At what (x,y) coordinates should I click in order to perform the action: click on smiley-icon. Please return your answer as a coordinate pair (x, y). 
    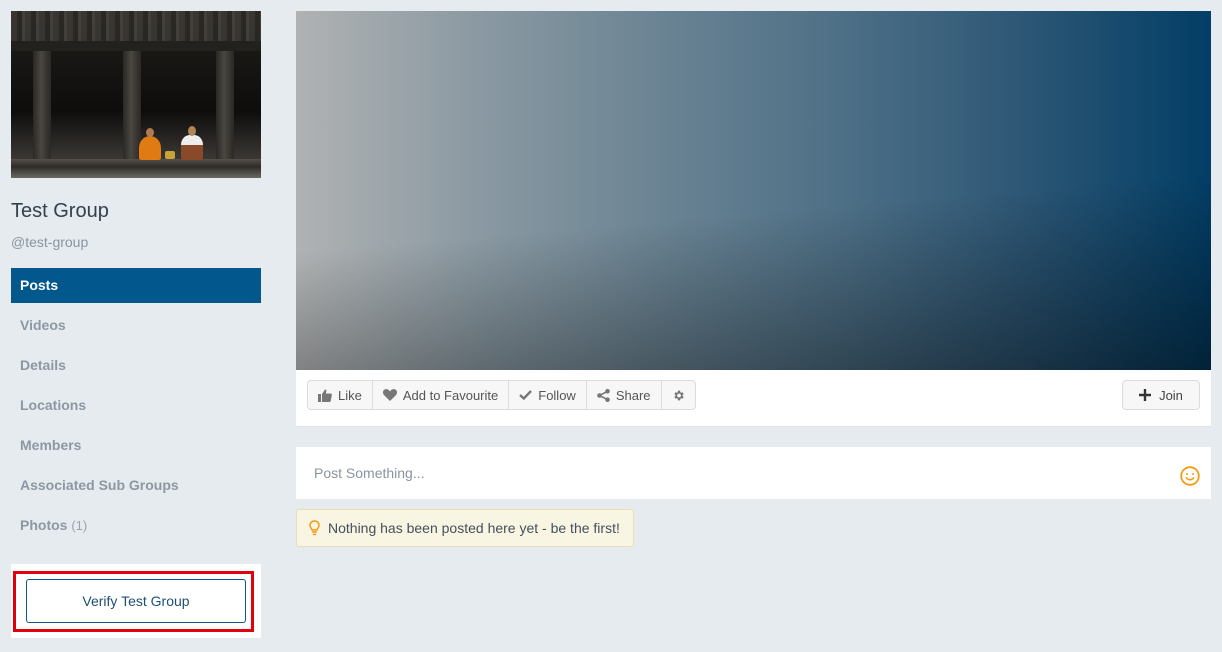
    Looking at the image, I should click on (1190, 476).